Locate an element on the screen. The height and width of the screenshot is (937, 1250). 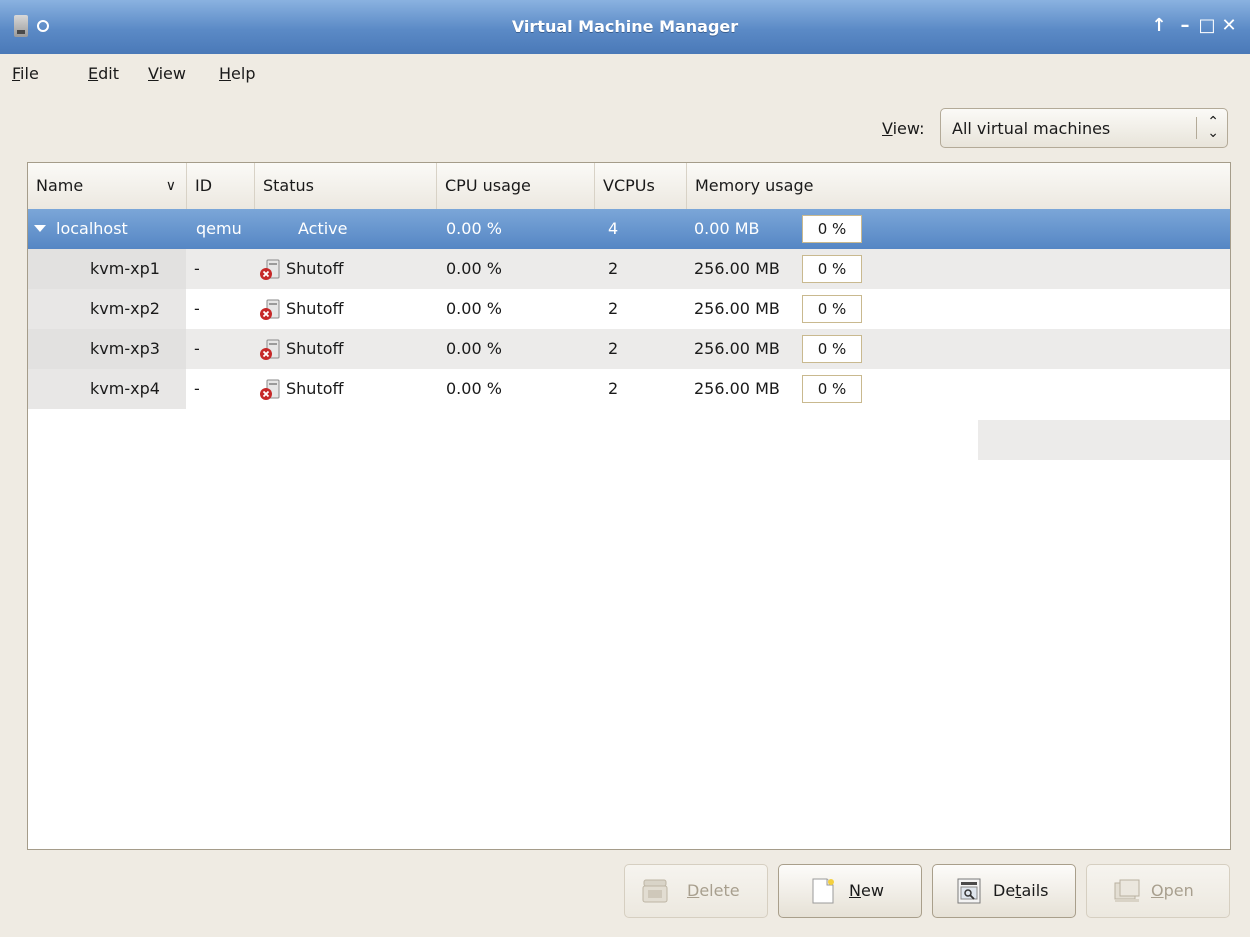
host-name-cell: localhost is located at coordinates (81, 229).